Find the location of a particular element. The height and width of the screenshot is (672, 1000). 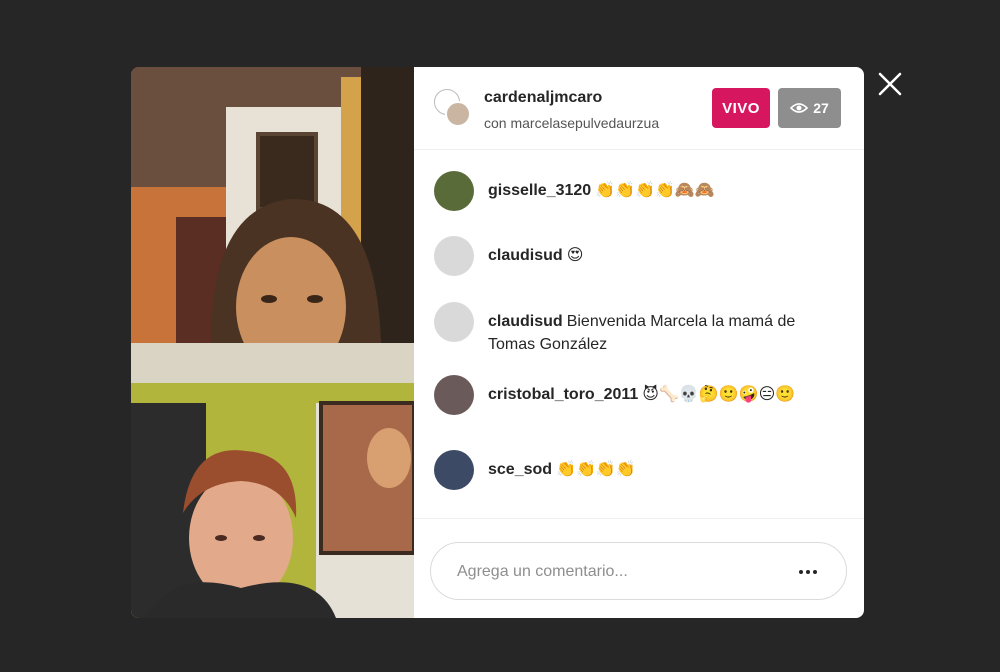

comment-body: sce_sod 👏👏👏👏 is located at coordinates (562, 470).